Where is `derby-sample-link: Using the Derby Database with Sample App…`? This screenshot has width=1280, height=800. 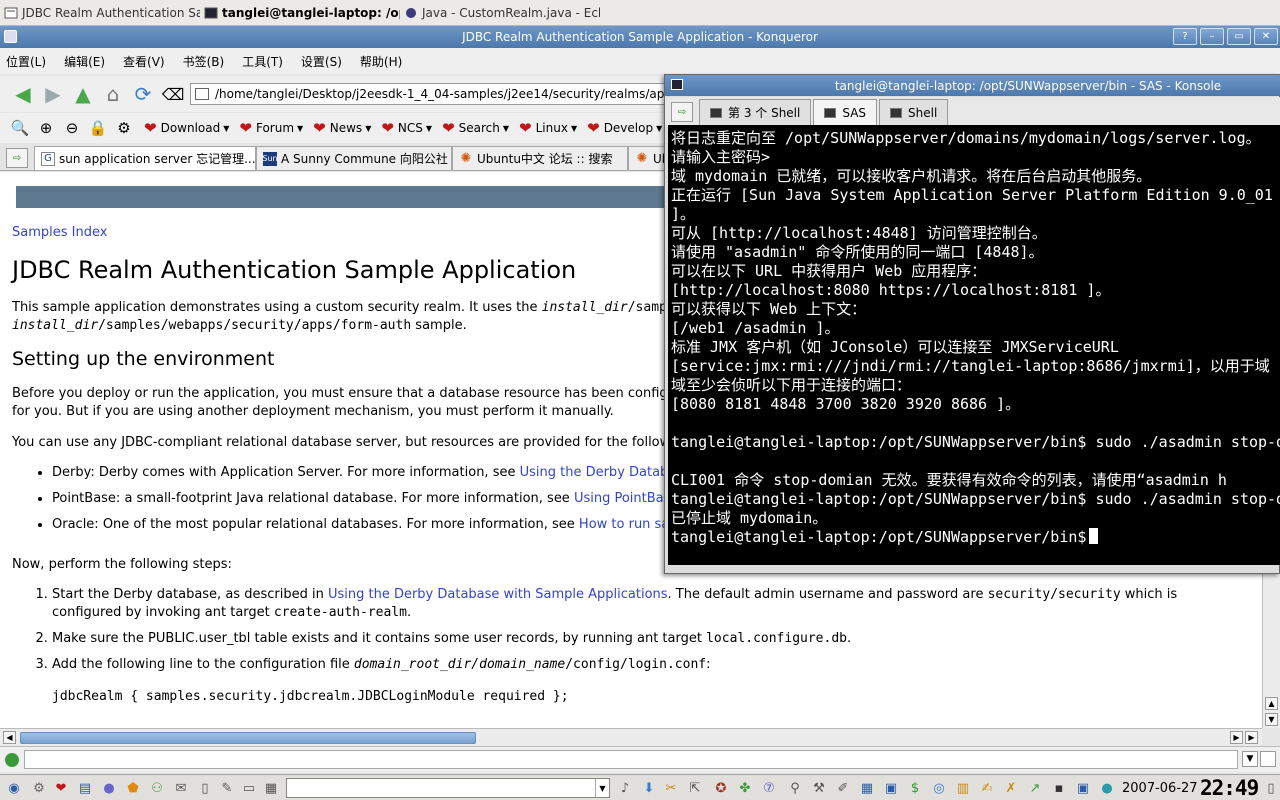 derby-sample-link: Using the Derby Database with Sample App… is located at coordinates (498, 594).